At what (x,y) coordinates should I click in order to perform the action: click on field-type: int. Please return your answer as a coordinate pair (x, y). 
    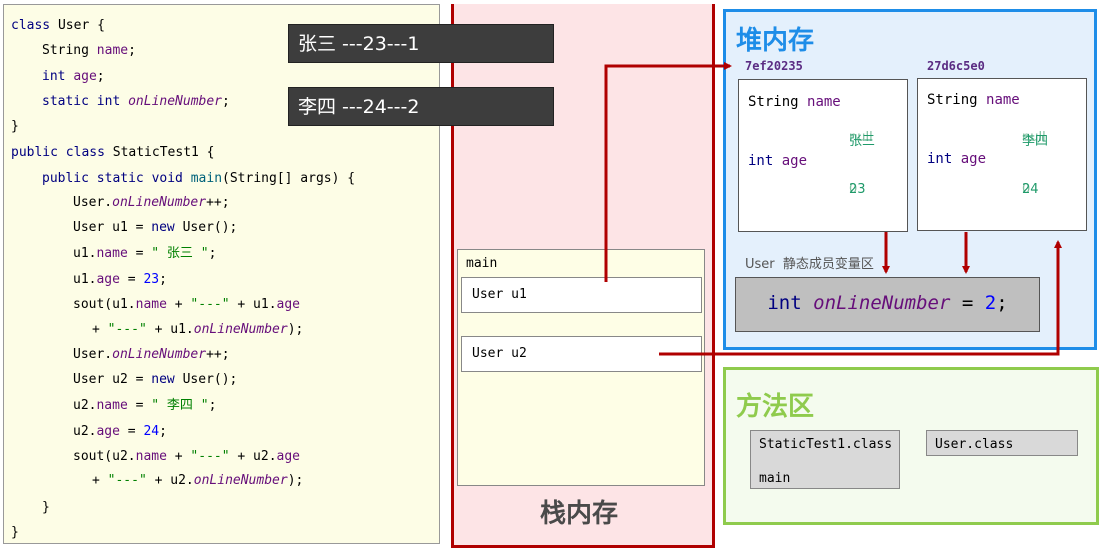
    Looking at the image, I should click on (765, 161).